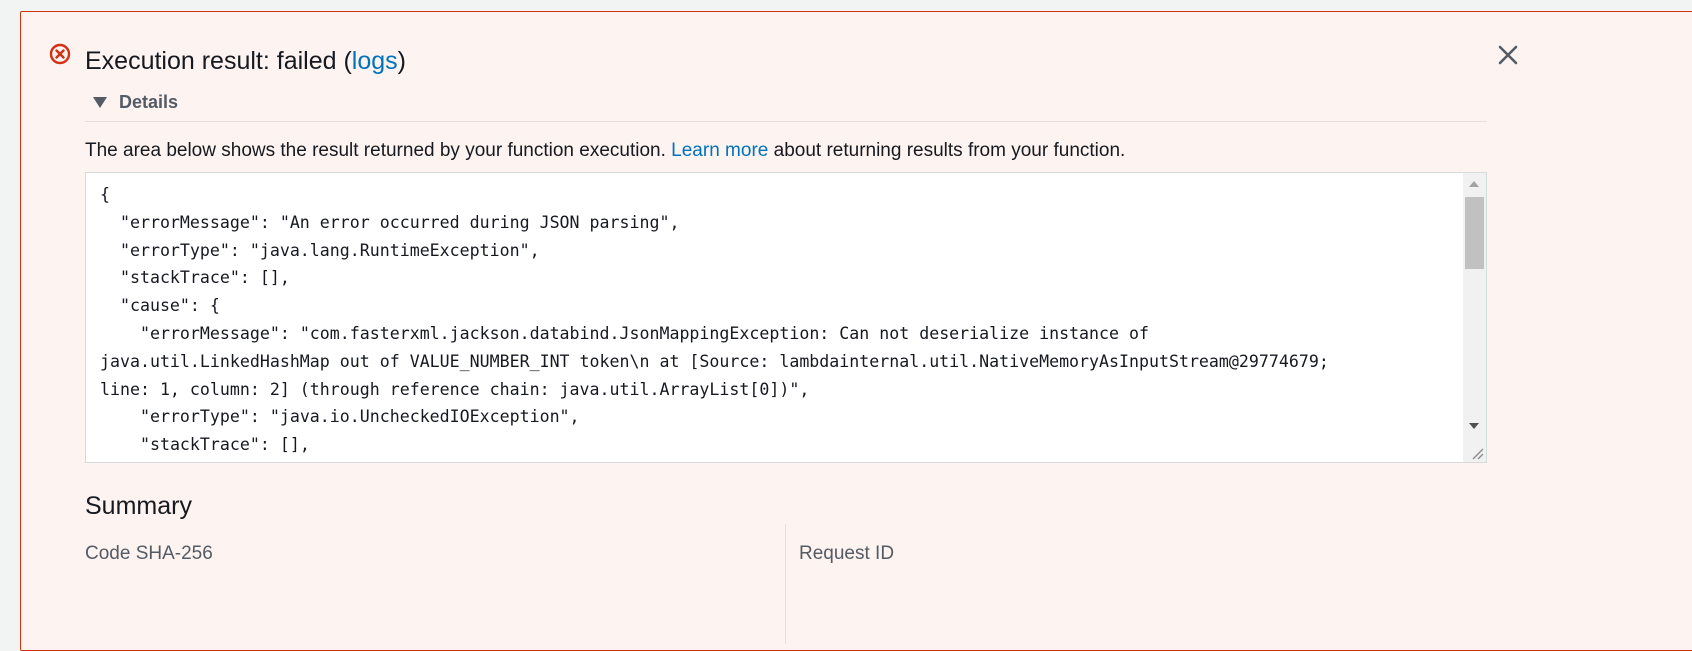  Describe the element at coordinates (785, 584) in the screenshot. I see `summary-column-divider` at that location.